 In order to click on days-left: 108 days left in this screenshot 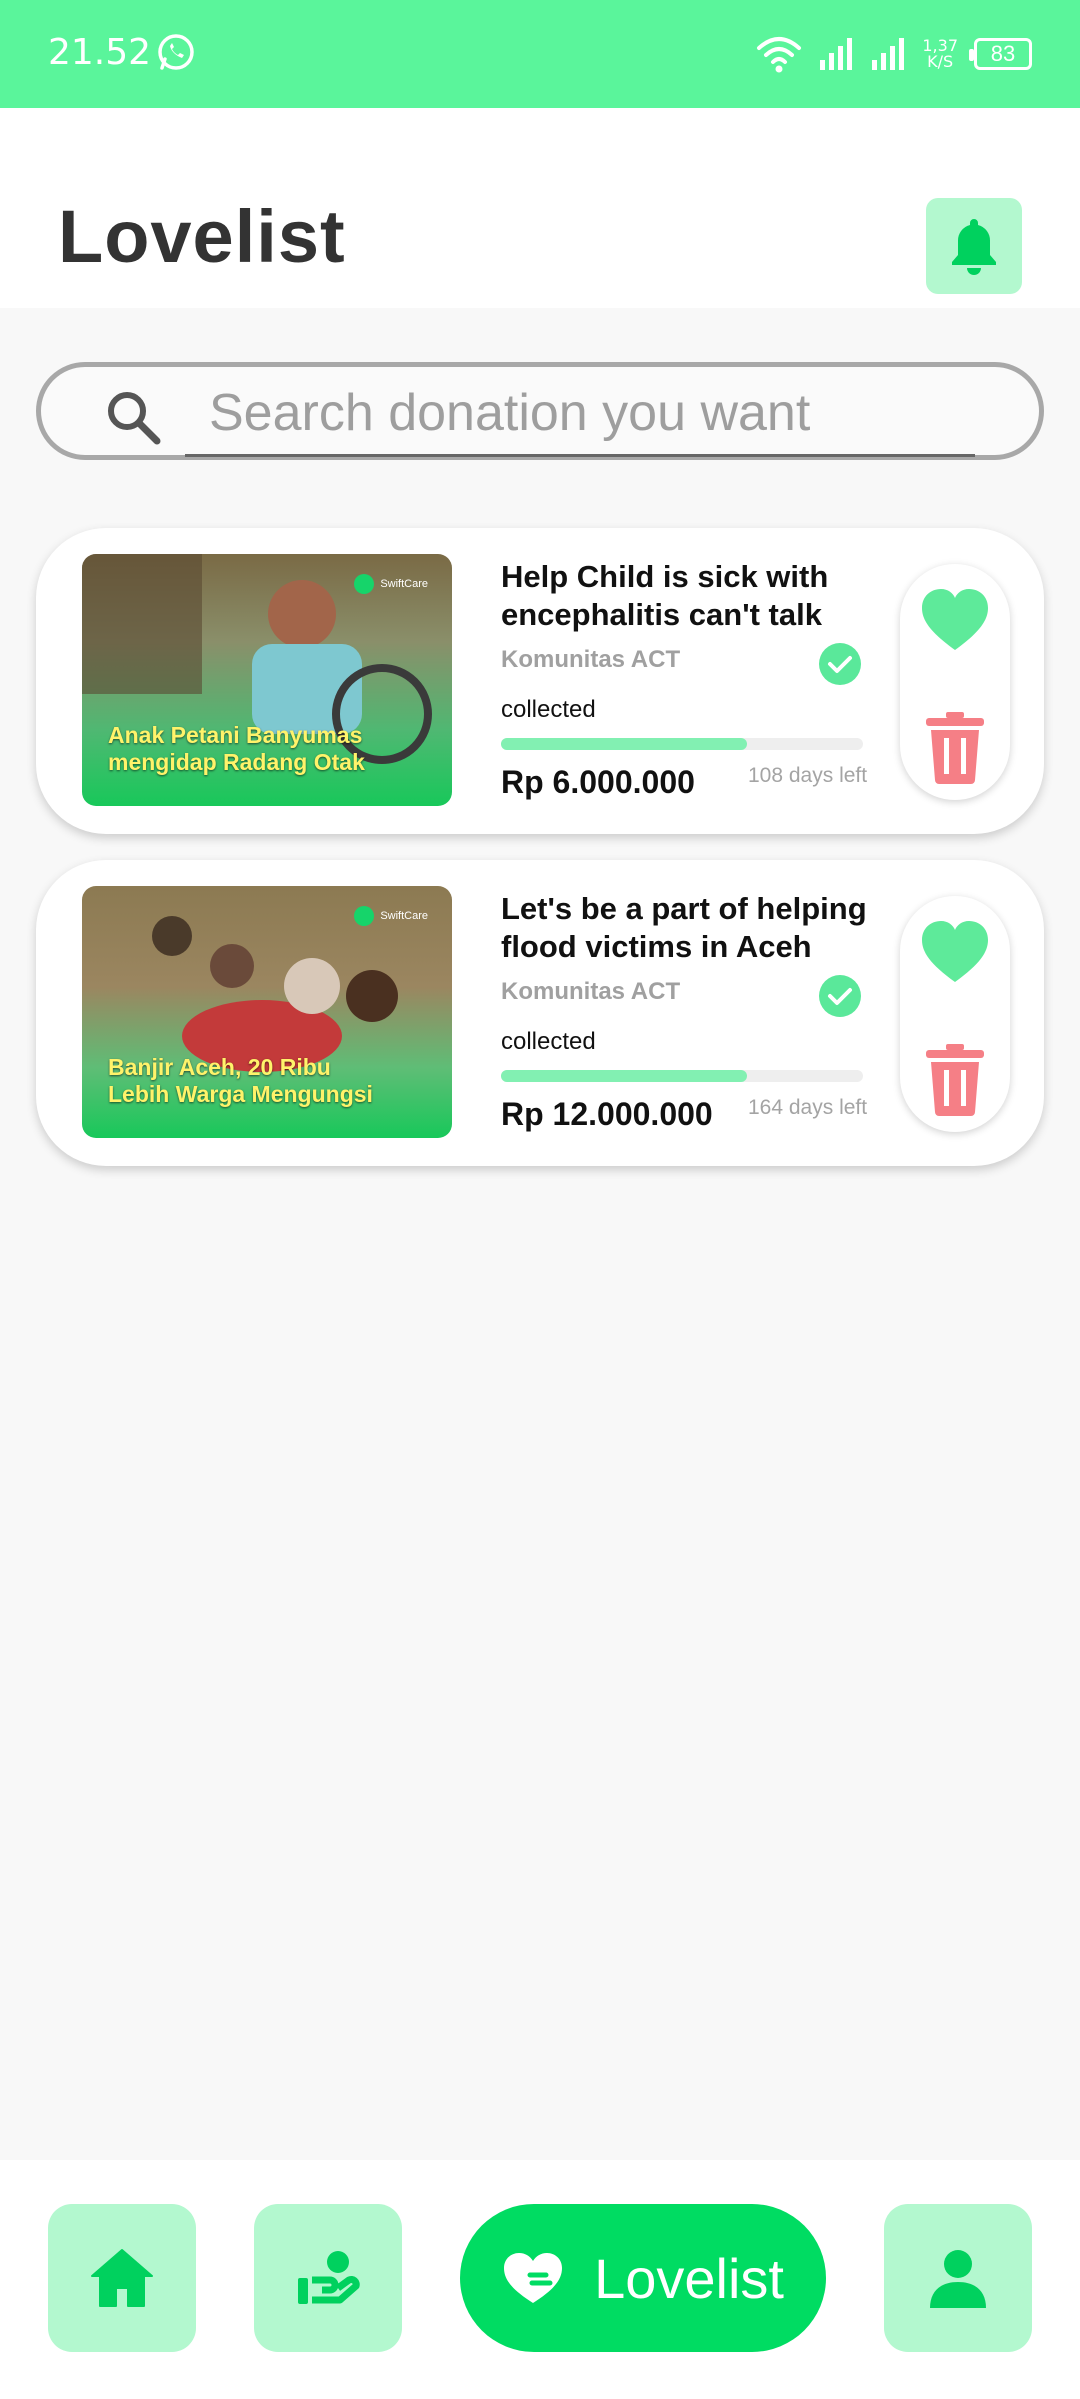, I will do `click(808, 775)`.